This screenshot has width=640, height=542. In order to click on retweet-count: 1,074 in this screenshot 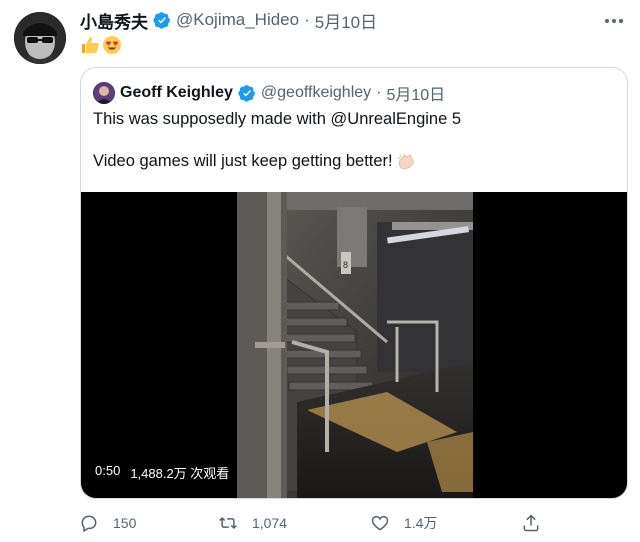, I will do `click(270, 523)`.